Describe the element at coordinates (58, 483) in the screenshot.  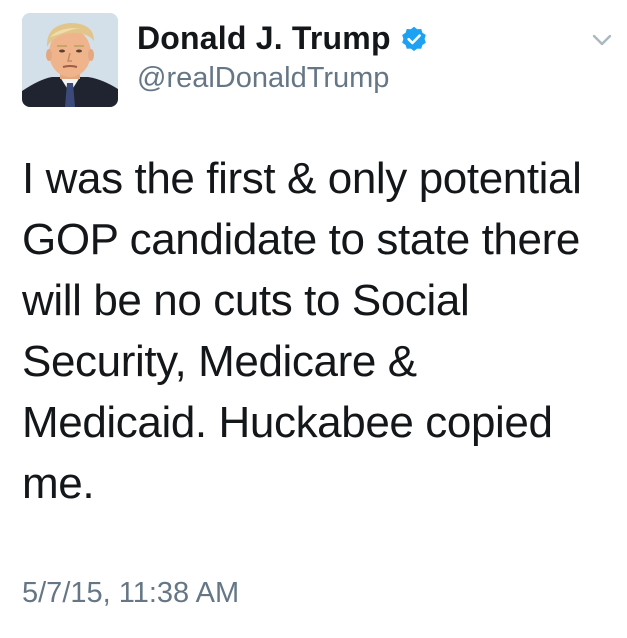
I see `tweet-text-line: me.` at that location.